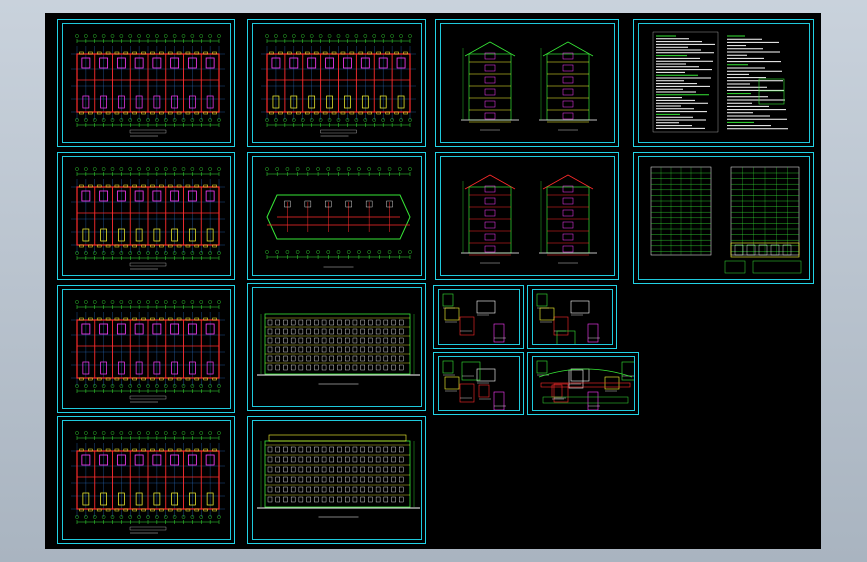 The height and width of the screenshot is (562, 867). I want to click on sheet-design-notes, so click(723, 83).